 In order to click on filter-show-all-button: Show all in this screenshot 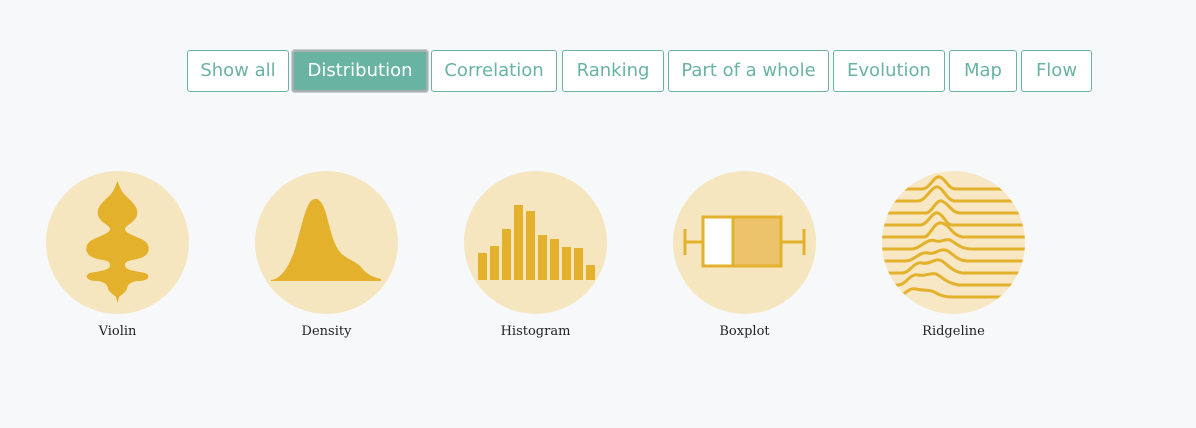, I will do `click(238, 71)`.